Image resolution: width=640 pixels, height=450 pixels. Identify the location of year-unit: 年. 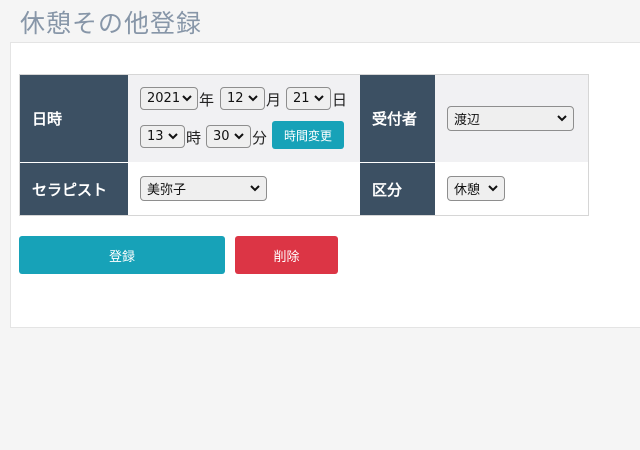
(207, 100).